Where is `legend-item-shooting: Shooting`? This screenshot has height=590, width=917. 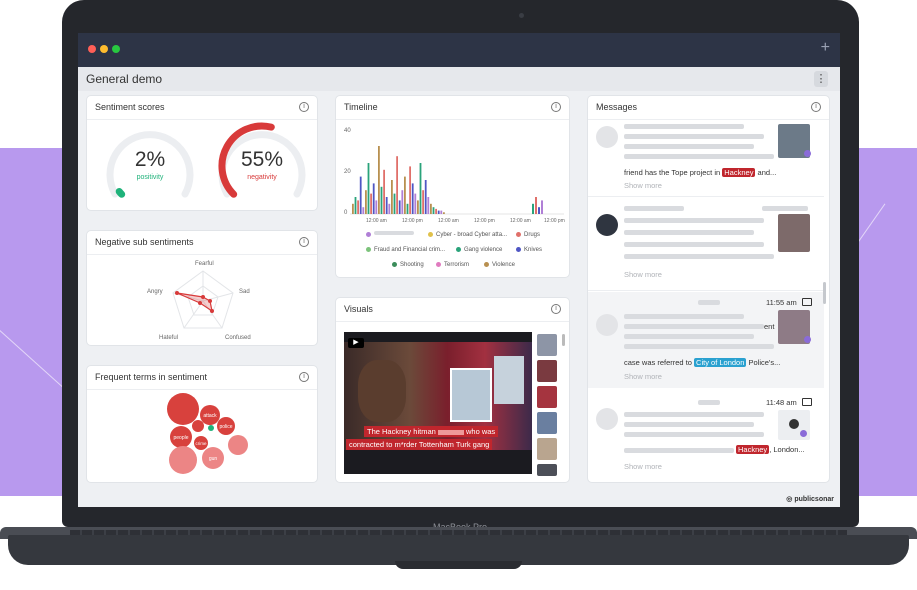
legend-item-shooting: Shooting is located at coordinates (408, 265).